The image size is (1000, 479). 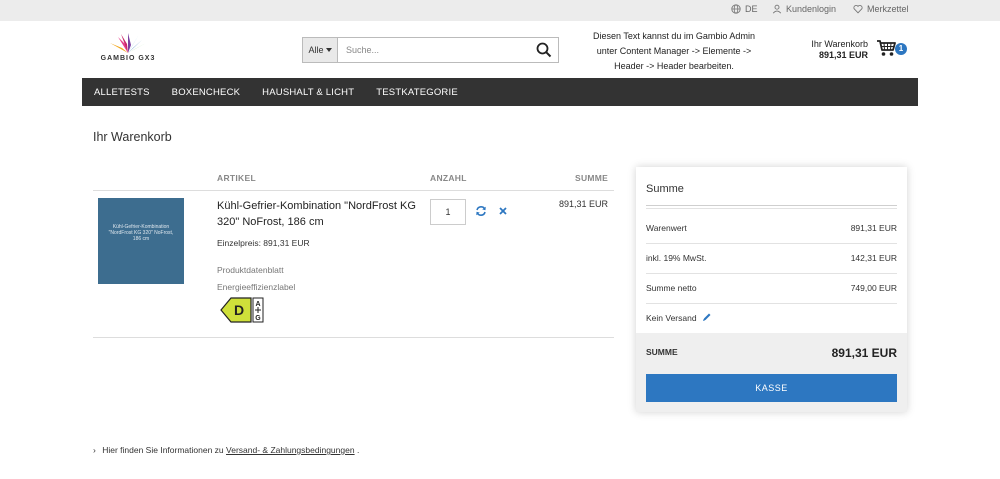 I want to click on heart-icon, so click(x=858, y=9).